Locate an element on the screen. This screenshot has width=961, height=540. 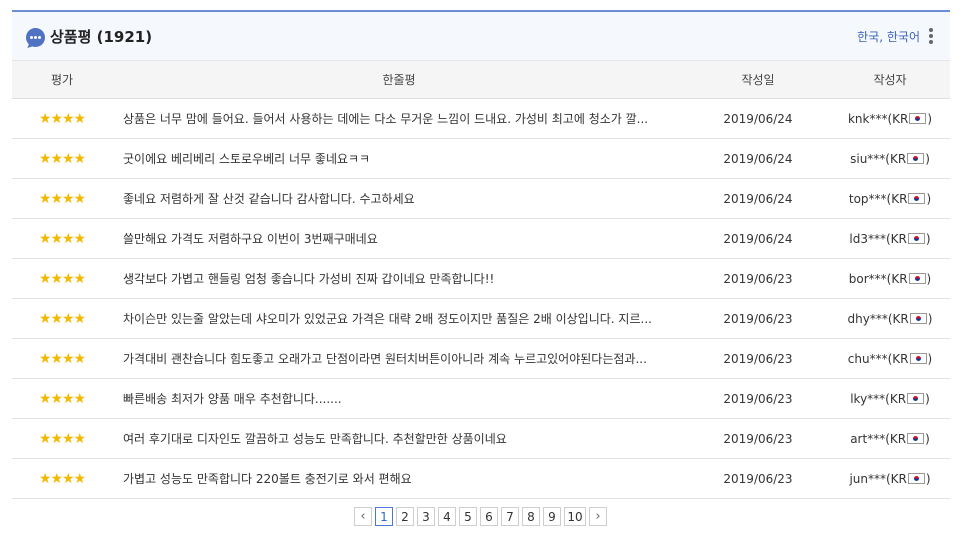
pagination: ‹ 1 2 3 4 5 6 7 8 9 10 › is located at coordinates (482, 516).